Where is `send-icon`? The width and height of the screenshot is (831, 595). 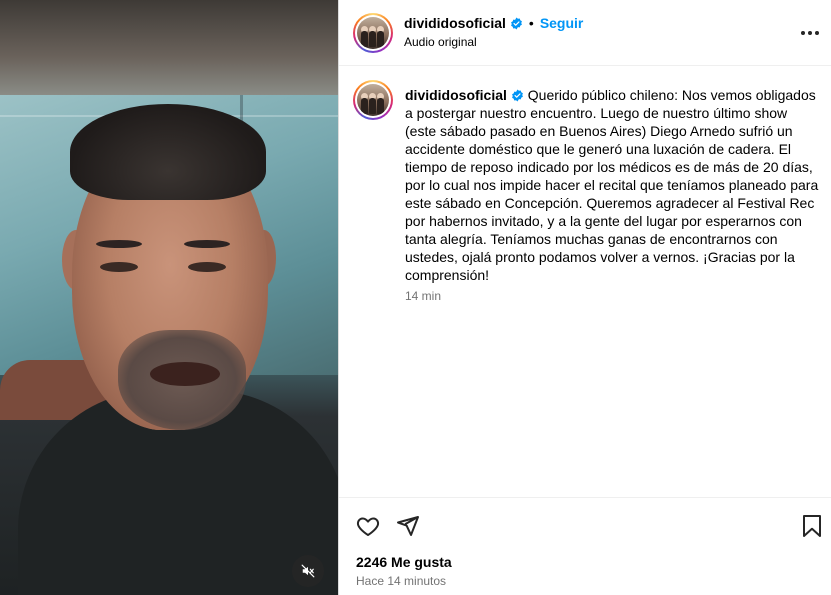
send-icon is located at coordinates (408, 526).